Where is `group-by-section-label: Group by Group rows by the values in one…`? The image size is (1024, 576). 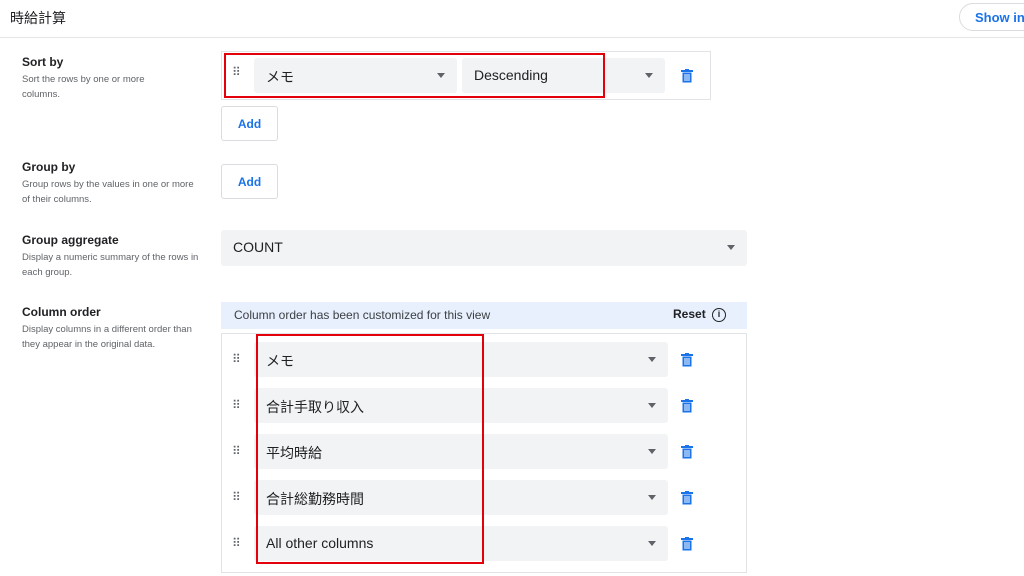 group-by-section-label: Group by Group rows by the values in one… is located at coordinates (114, 183).